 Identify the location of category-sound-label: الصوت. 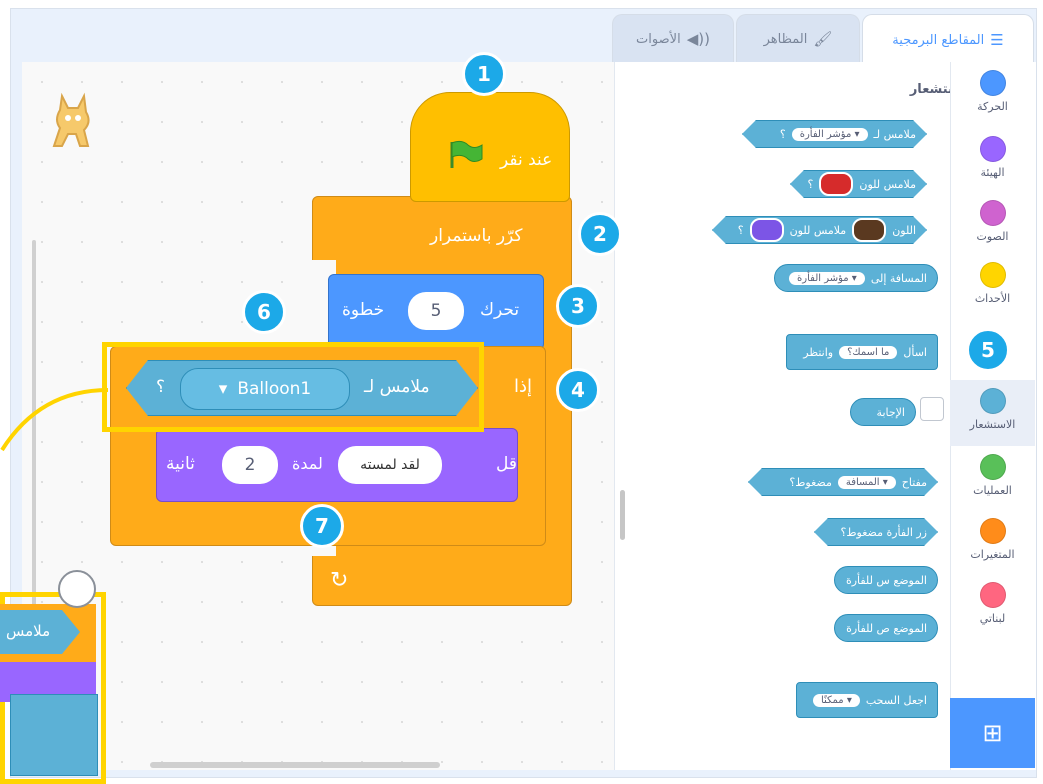
(992, 236).